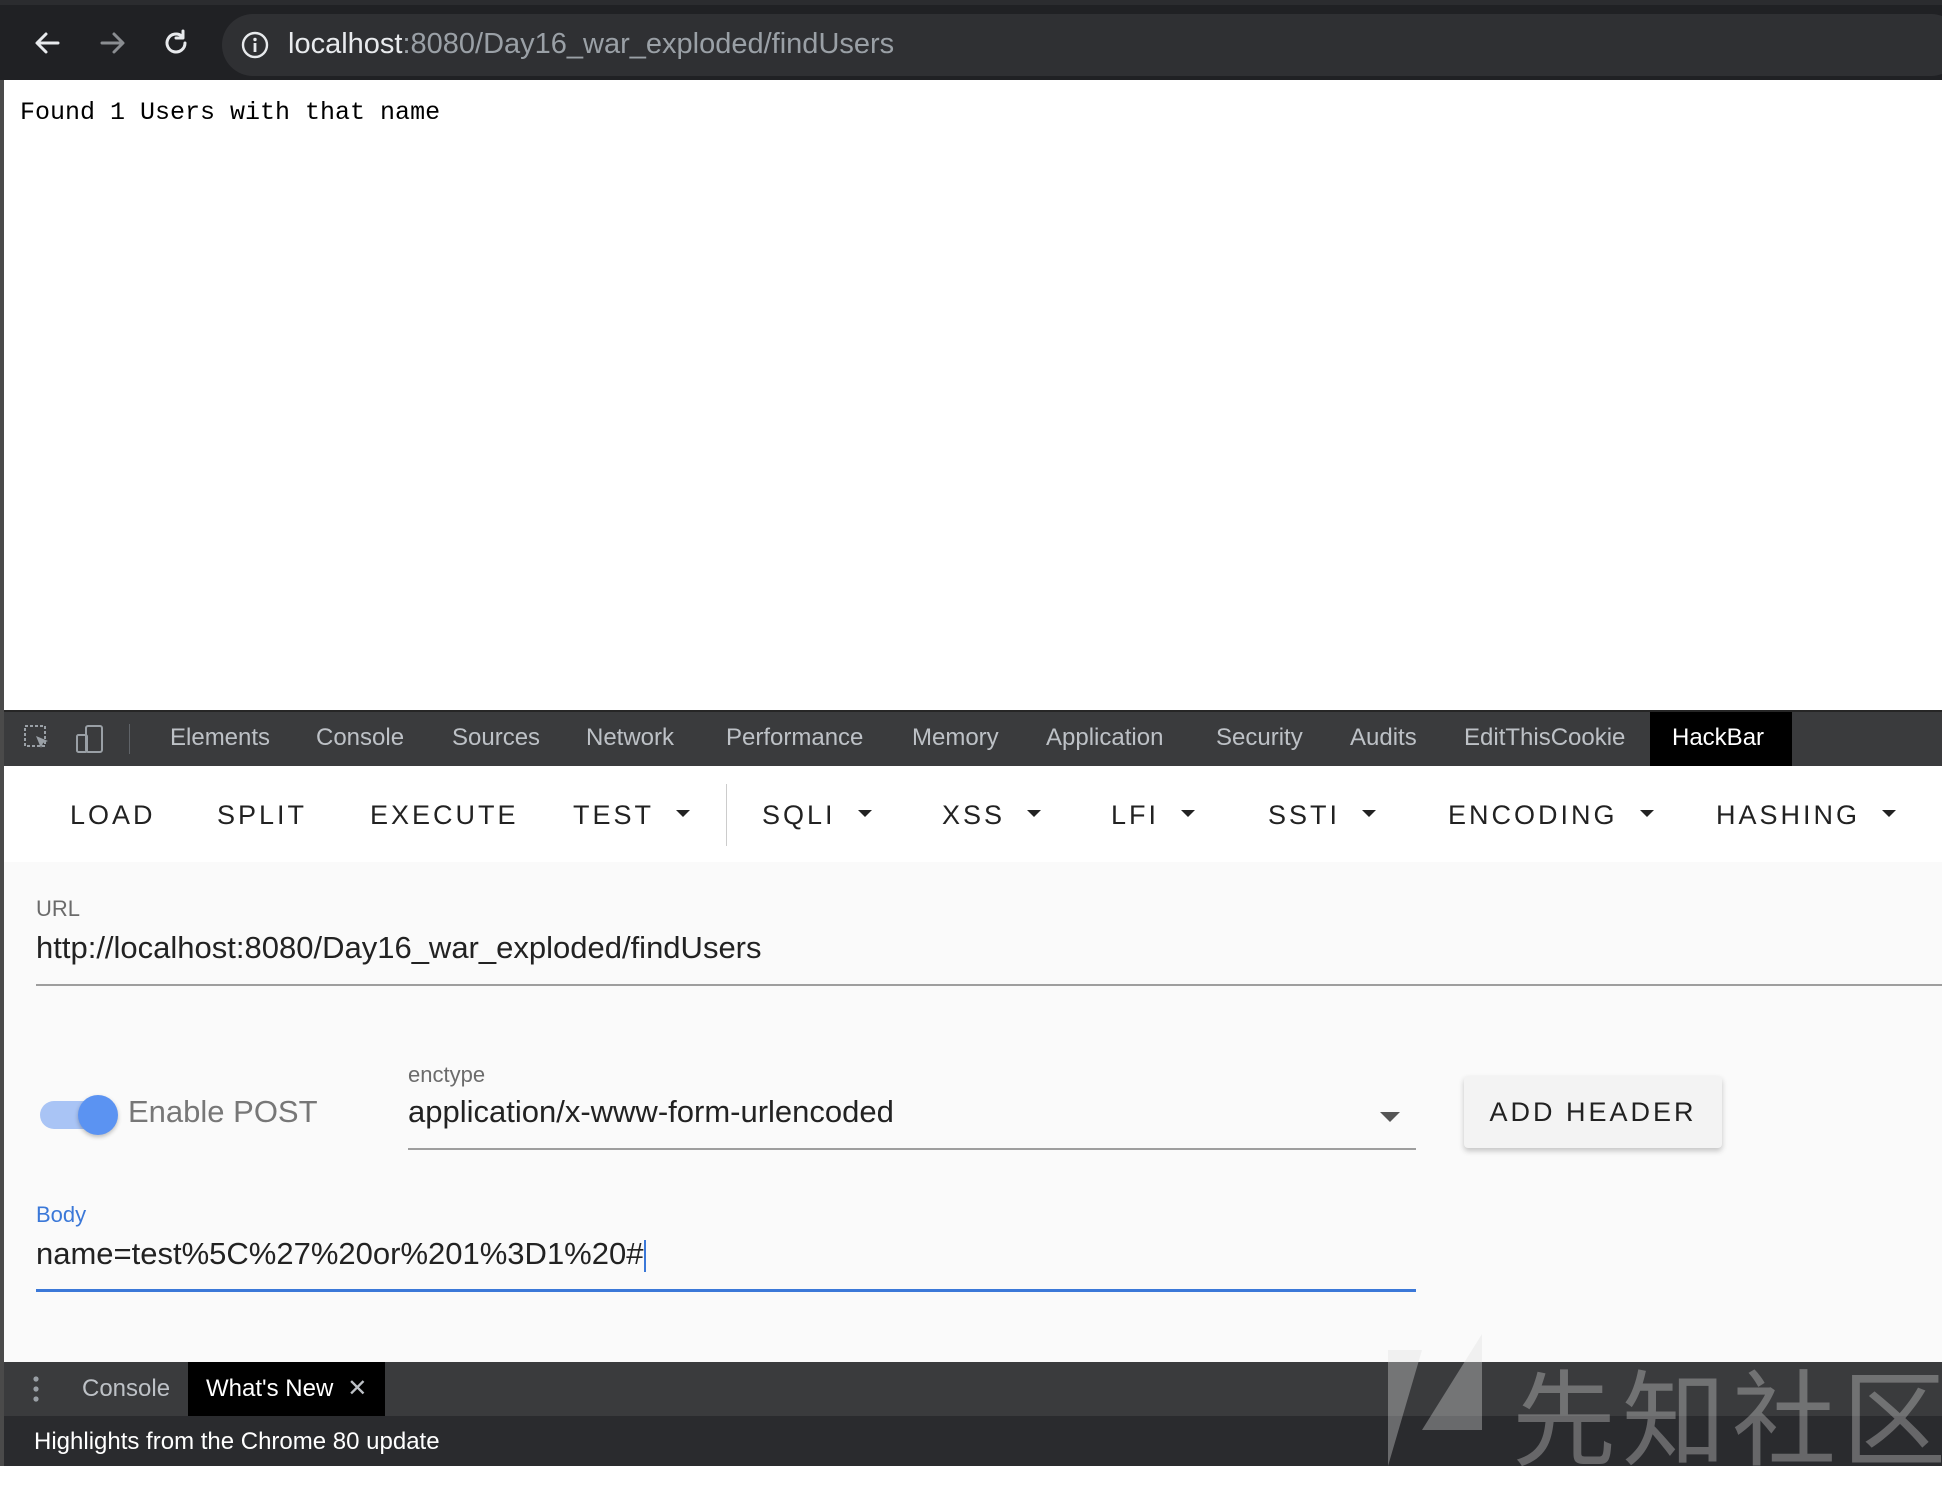  What do you see at coordinates (1721, 739) in the screenshot?
I see `tab-hackbar: HackBar` at bounding box center [1721, 739].